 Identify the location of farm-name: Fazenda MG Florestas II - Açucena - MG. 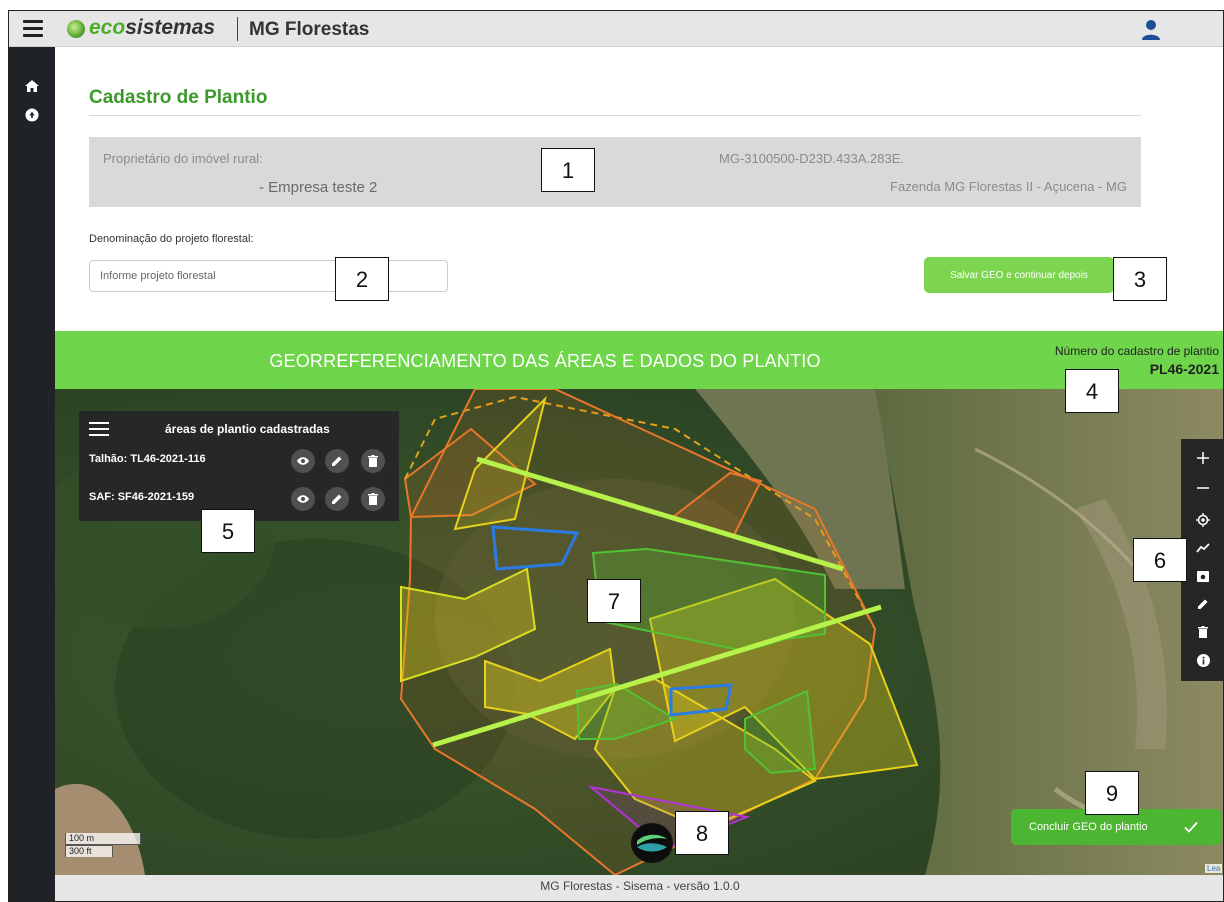
(1008, 186).